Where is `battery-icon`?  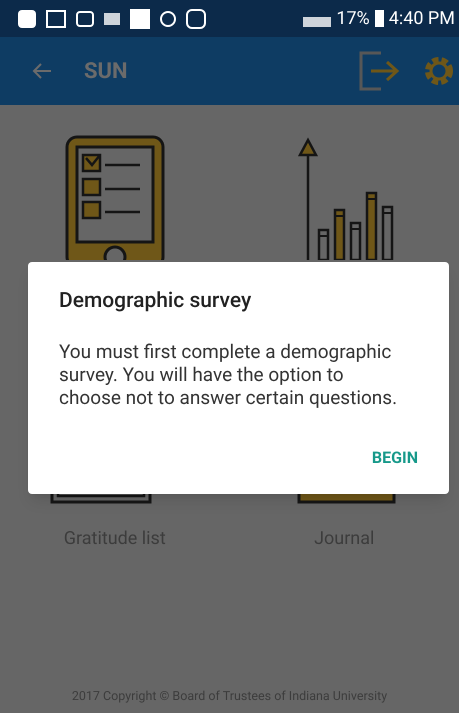 battery-icon is located at coordinates (379, 18).